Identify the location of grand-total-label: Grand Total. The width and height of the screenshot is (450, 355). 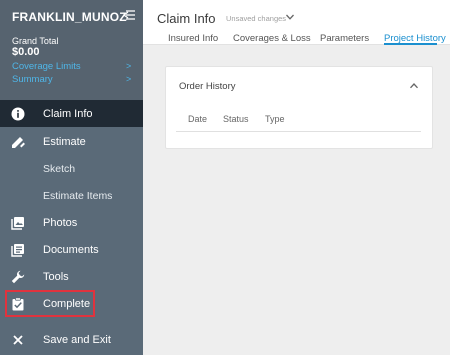
(35, 41).